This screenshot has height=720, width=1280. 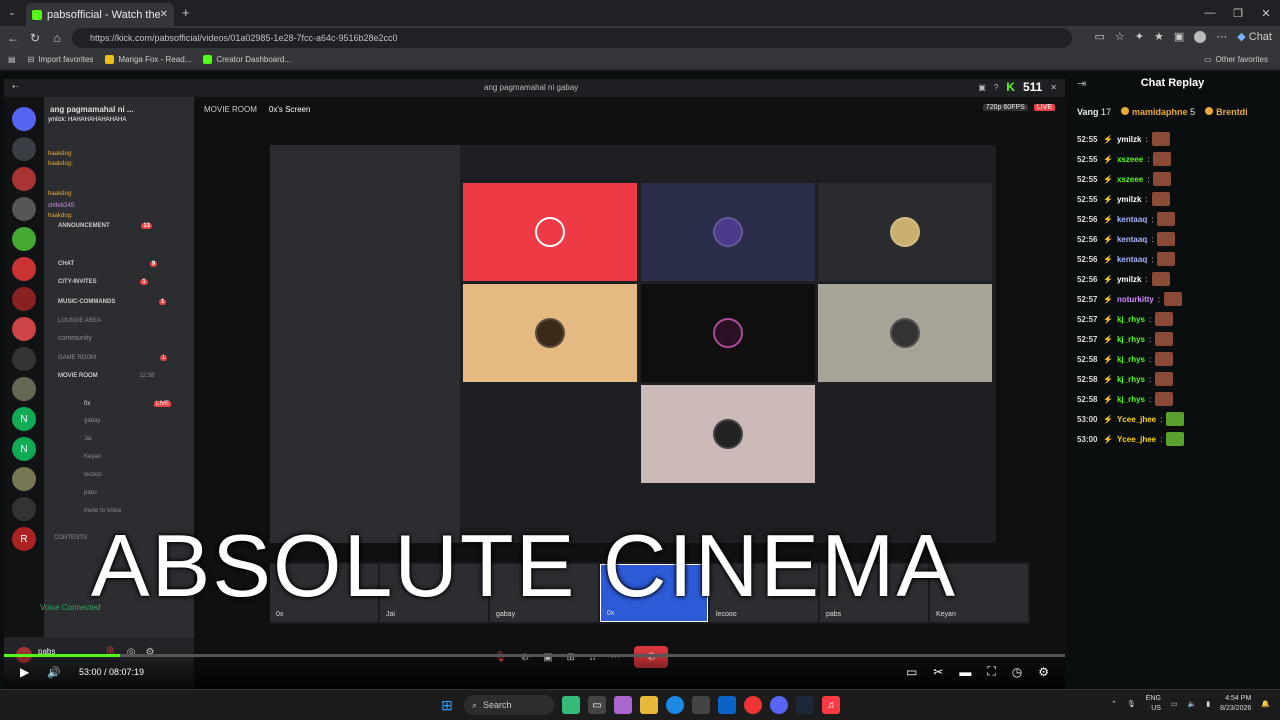 I want to click on notifications-icon: 🔔, so click(x=1265, y=704).